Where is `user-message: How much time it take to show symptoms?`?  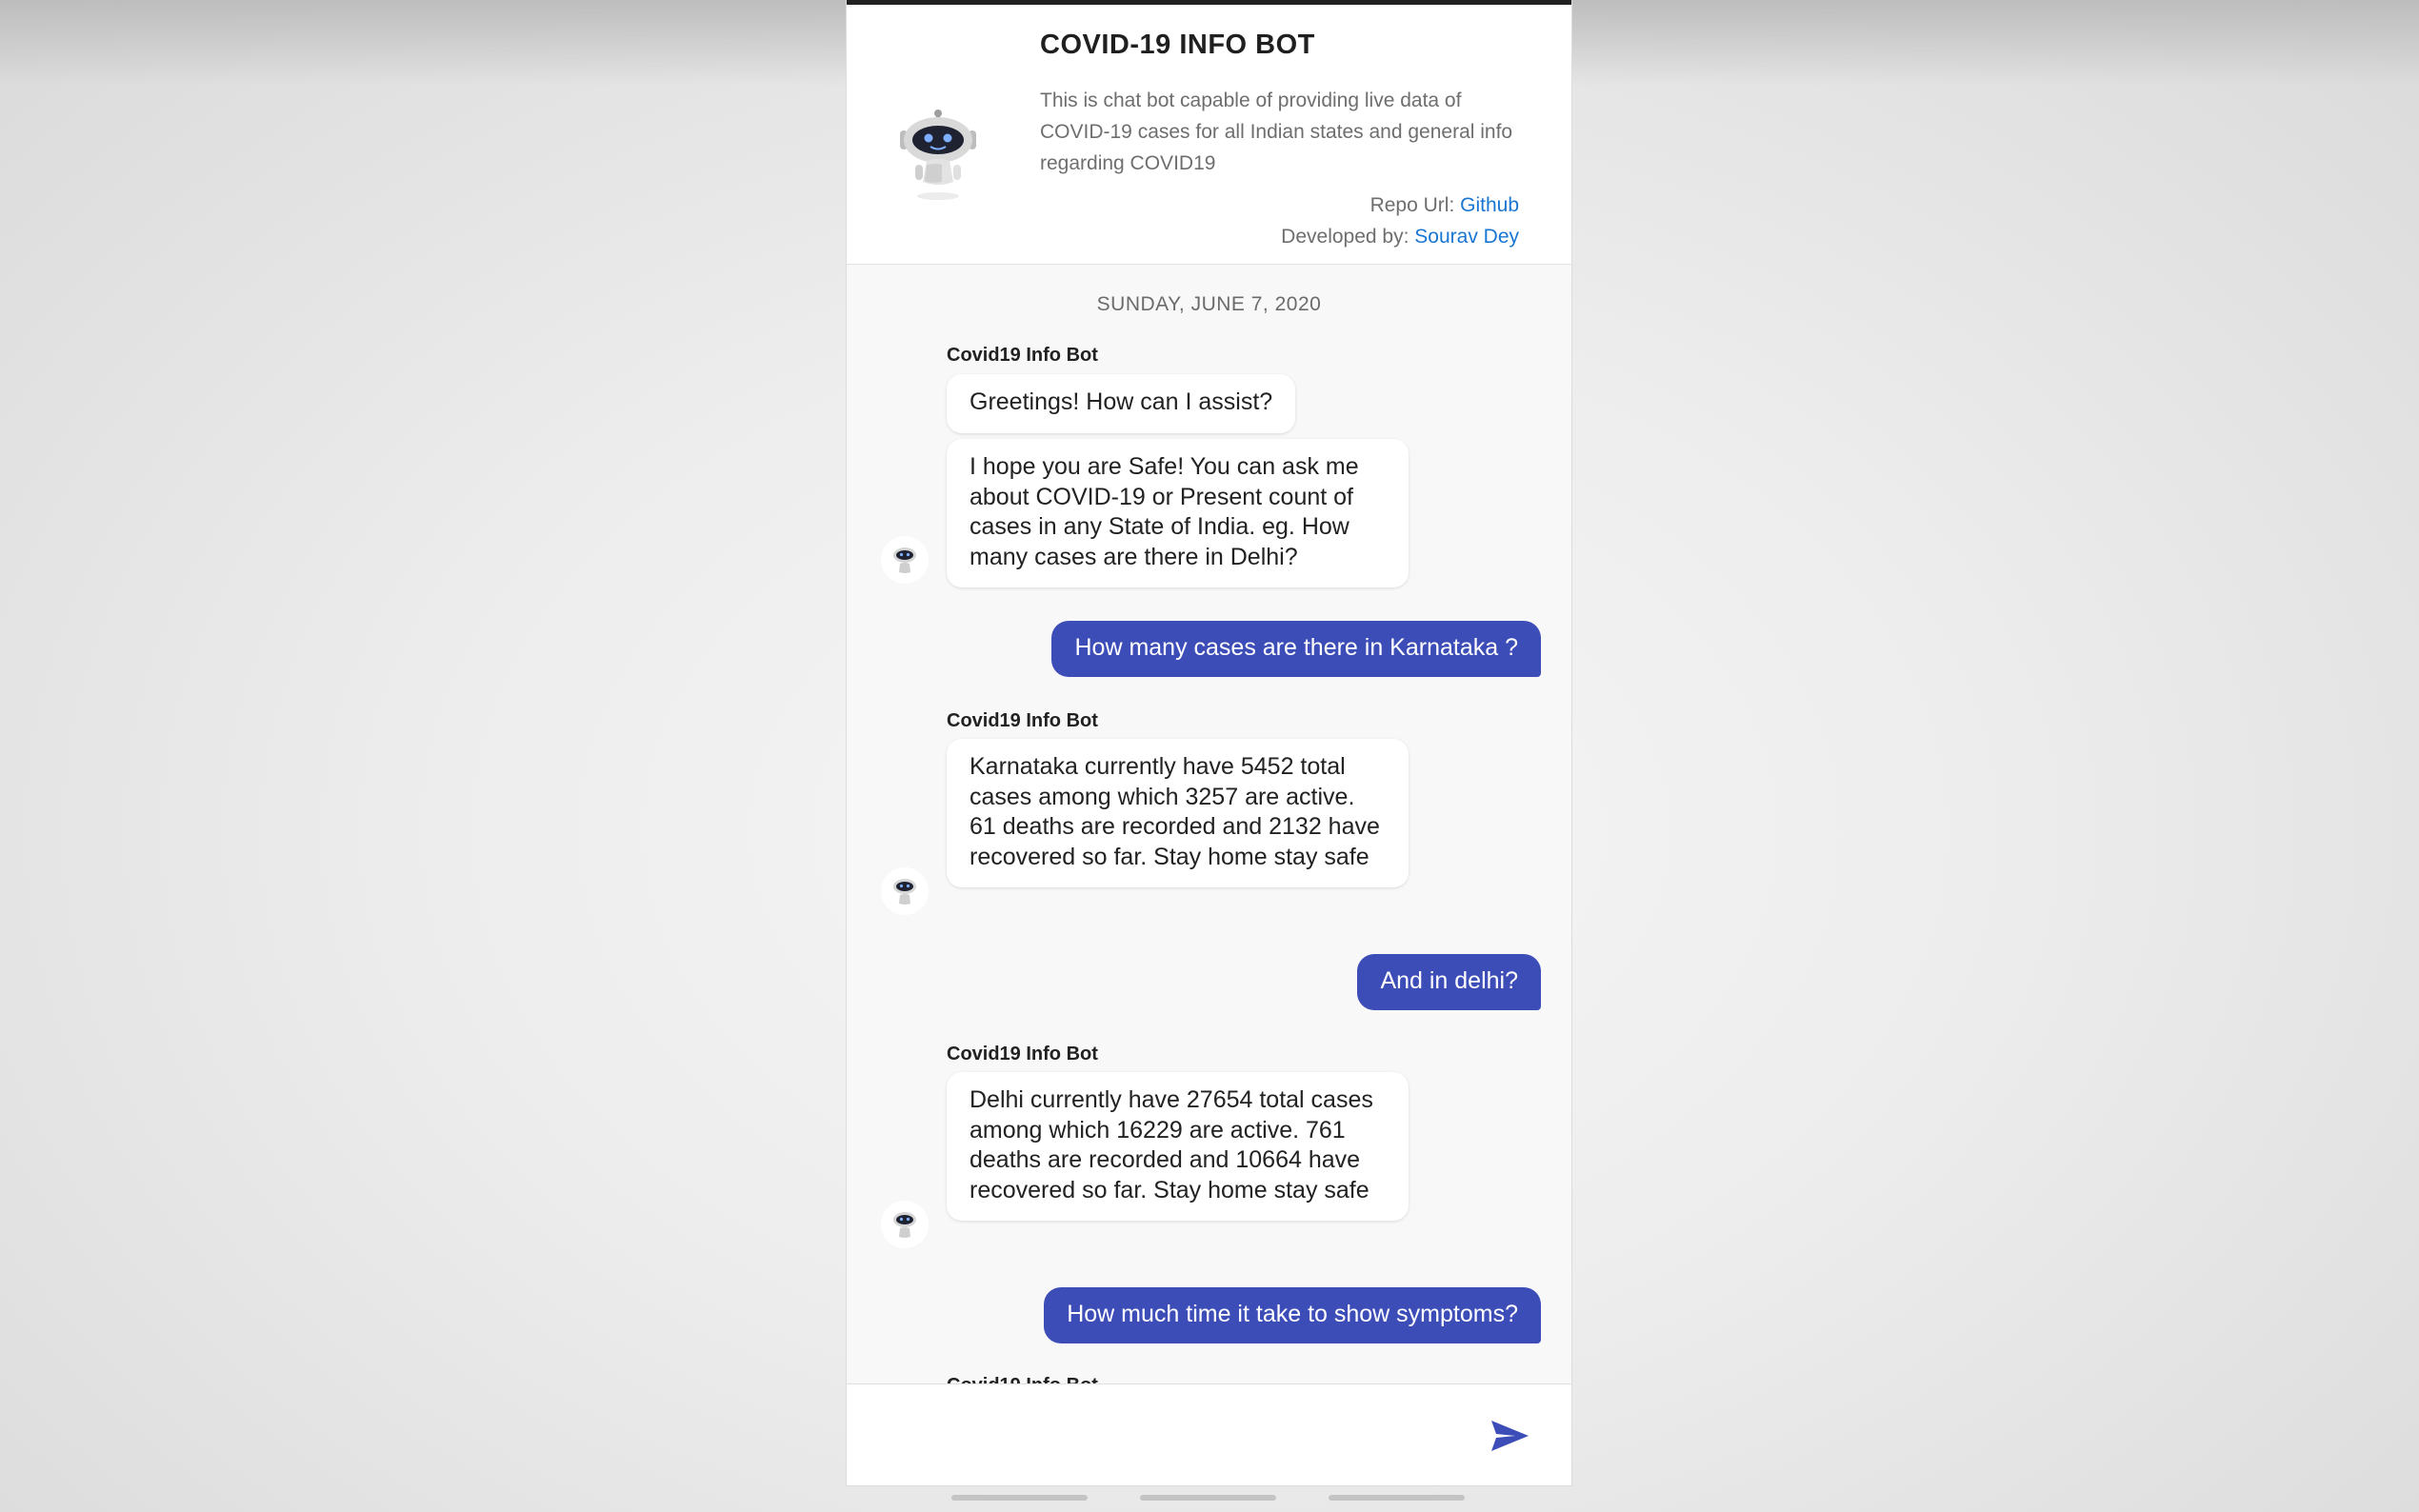
user-message: How much time it take to show symptoms? is located at coordinates (1292, 1315).